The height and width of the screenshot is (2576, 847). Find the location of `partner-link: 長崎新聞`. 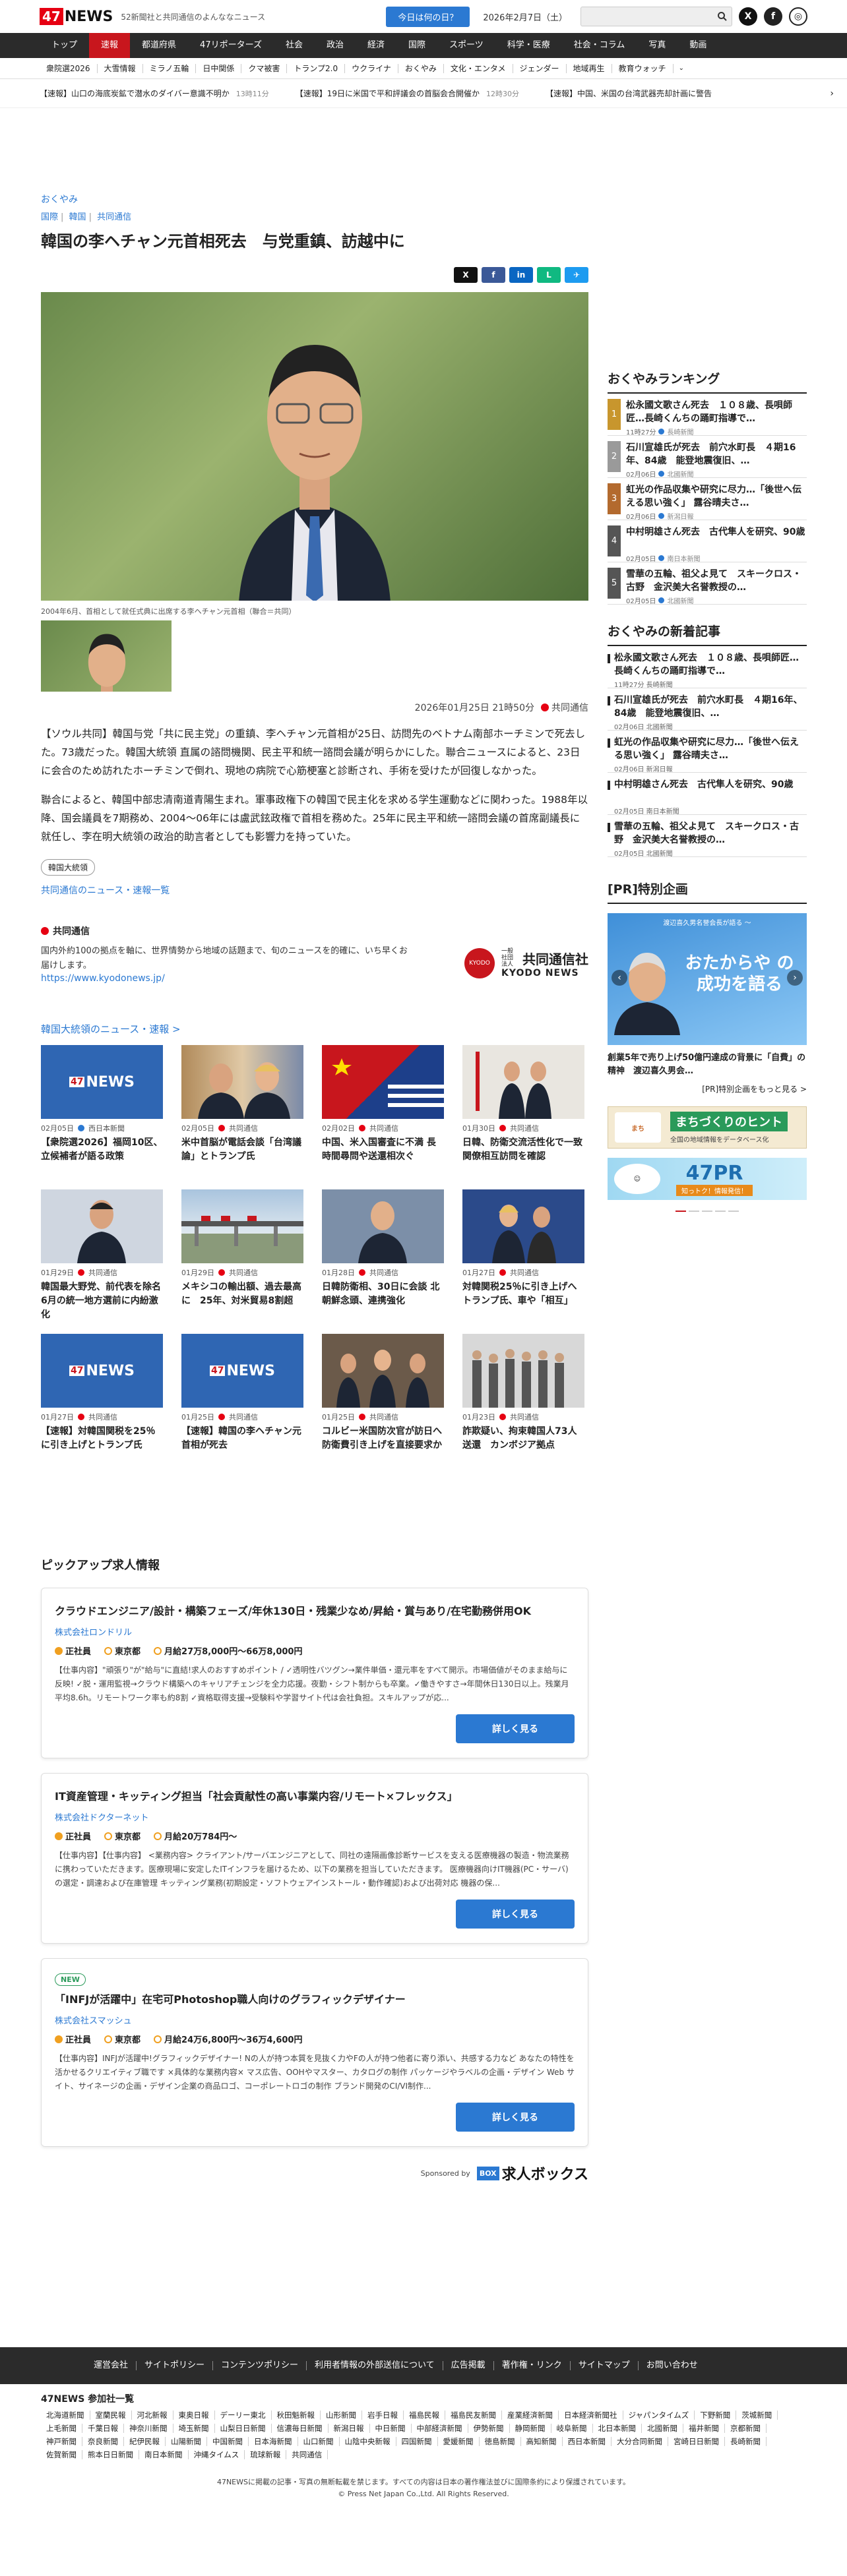

partner-link: 長崎新聞 is located at coordinates (746, 2441).